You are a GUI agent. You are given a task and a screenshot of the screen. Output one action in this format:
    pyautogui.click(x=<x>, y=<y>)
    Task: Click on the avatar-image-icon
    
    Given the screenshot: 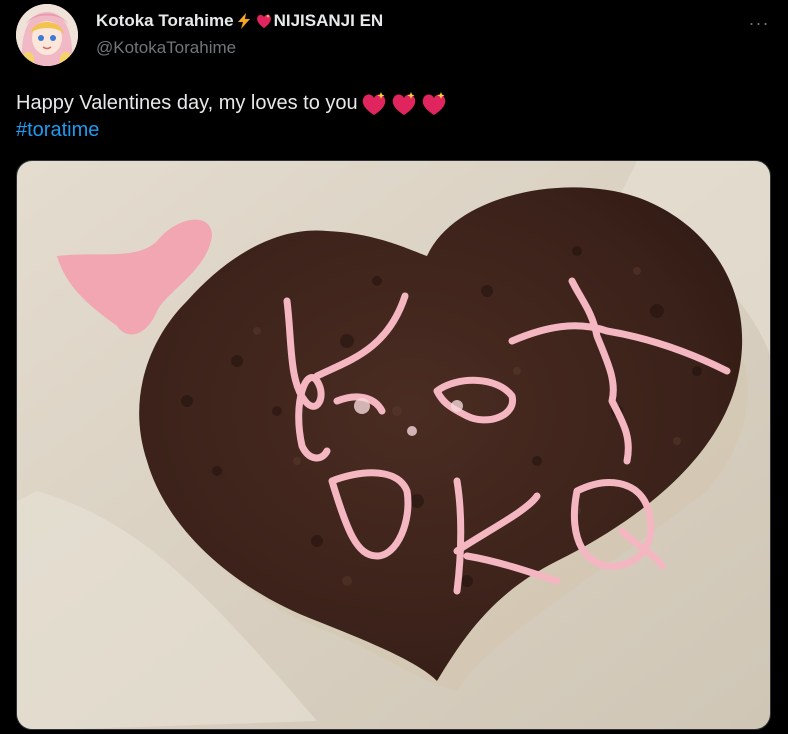 What is the action you would take?
    pyautogui.click(x=47, y=35)
    